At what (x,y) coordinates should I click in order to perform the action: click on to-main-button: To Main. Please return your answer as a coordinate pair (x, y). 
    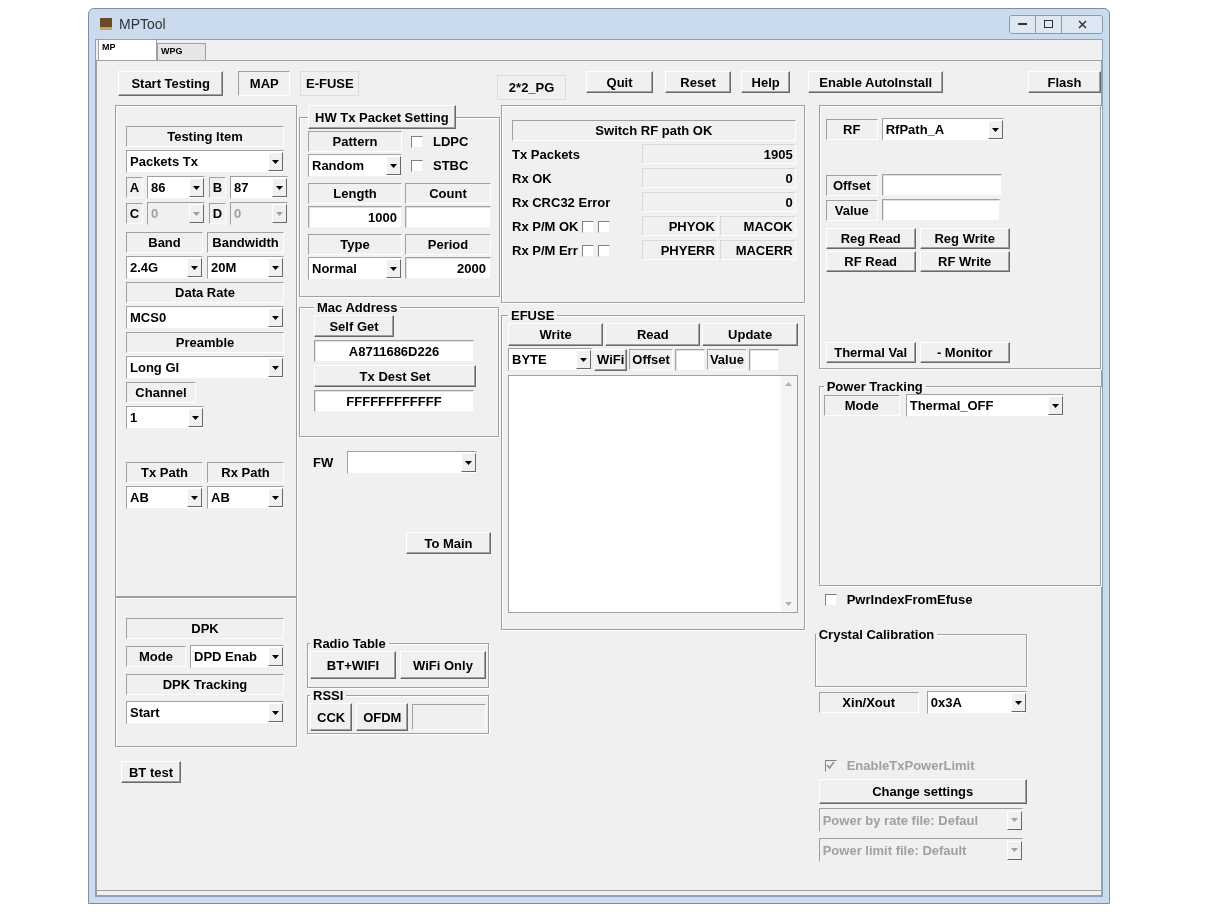
    Looking at the image, I should click on (448, 543).